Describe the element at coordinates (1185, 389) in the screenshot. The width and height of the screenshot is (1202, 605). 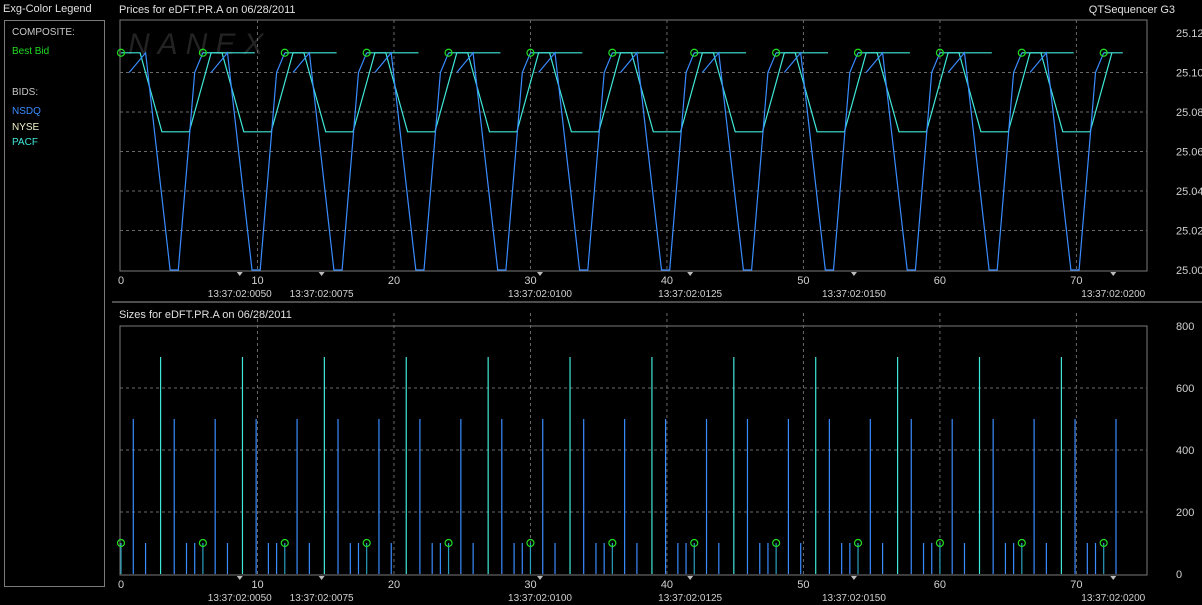
I see `y-tick-label: 600` at that location.